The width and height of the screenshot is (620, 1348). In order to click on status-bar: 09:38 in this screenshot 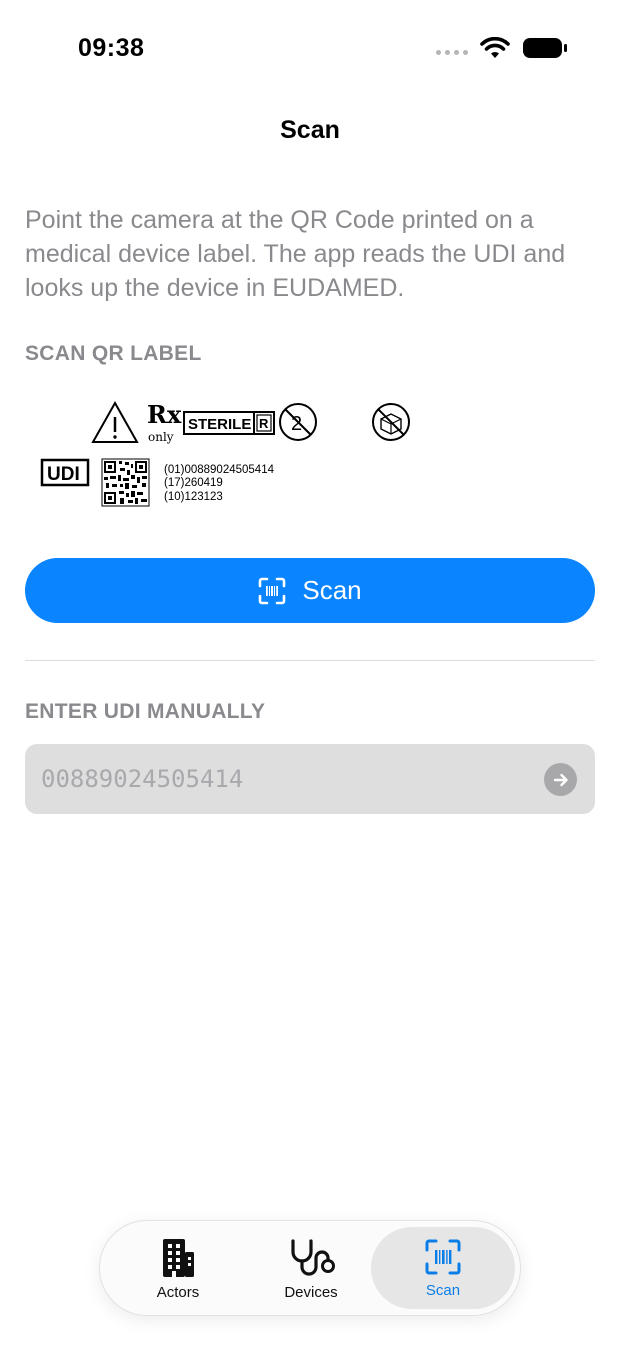, I will do `click(310, 50)`.